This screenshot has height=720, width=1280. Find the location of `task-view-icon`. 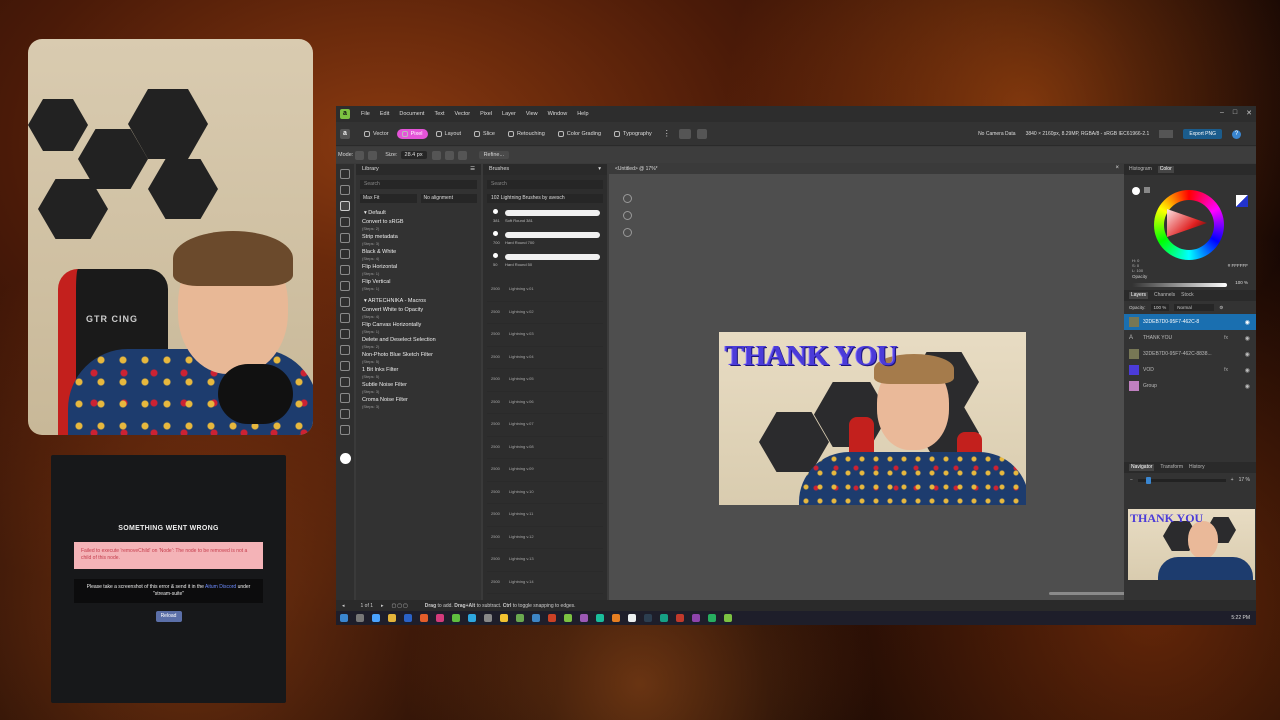

task-view-icon is located at coordinates (376, 618).